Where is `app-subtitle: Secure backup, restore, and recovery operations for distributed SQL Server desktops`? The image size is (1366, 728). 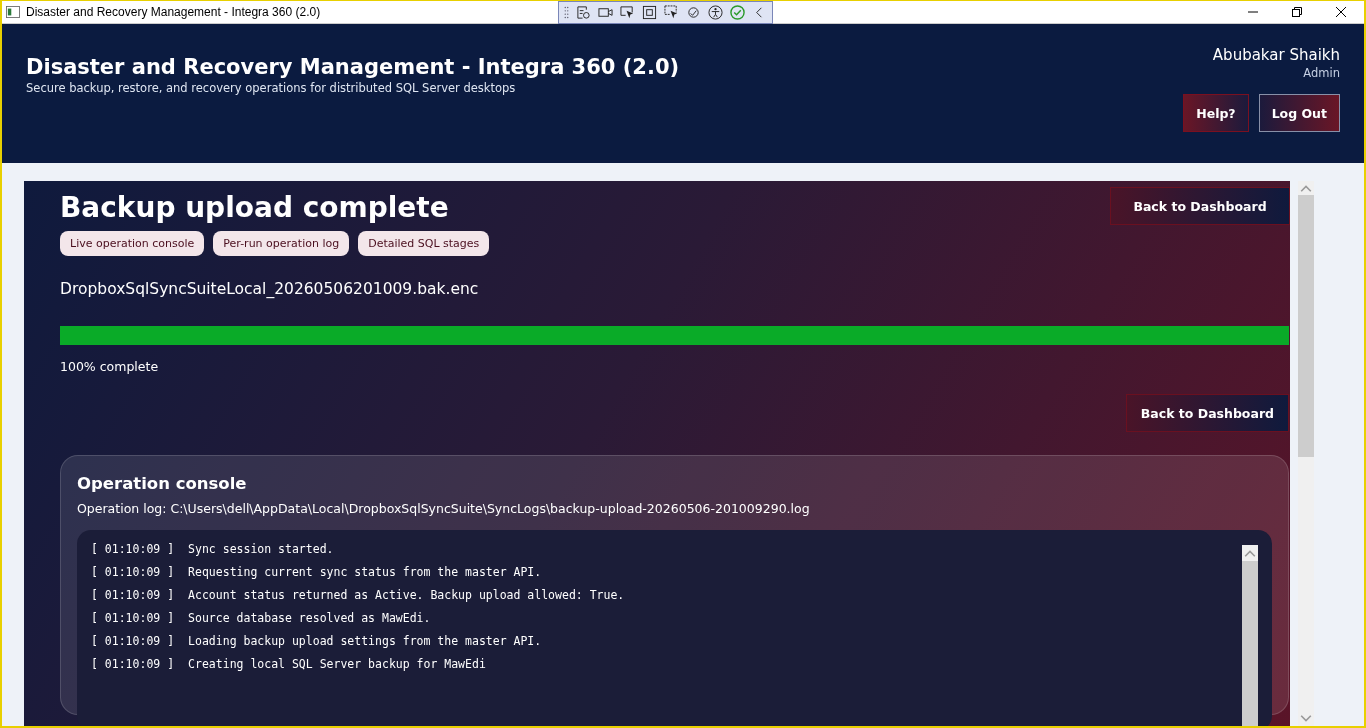
app-subtitle: Secure backup, restore, and recovery operations for distributed SQL Server desktops is located at coordinates (271, 88).